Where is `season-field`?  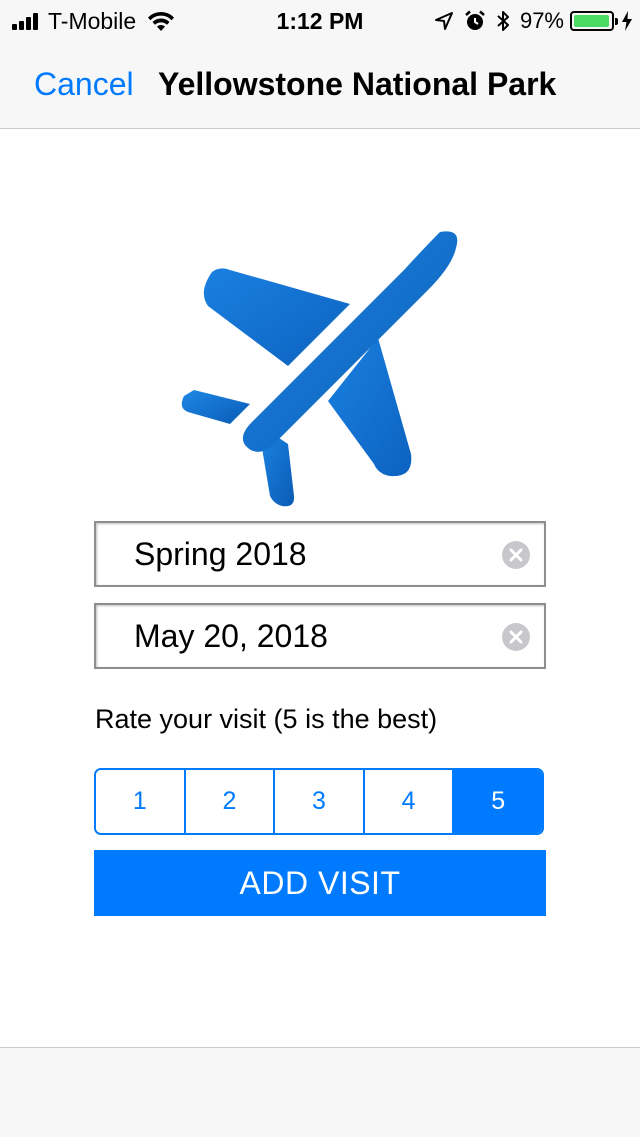 season-field is located at coordinates (320, 554).